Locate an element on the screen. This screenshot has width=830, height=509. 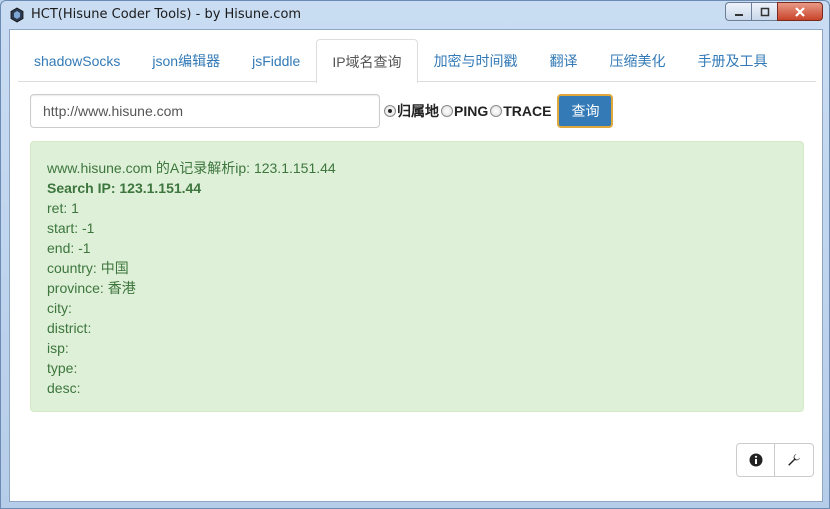
wrench-icon is located at coordinates (794, 460).